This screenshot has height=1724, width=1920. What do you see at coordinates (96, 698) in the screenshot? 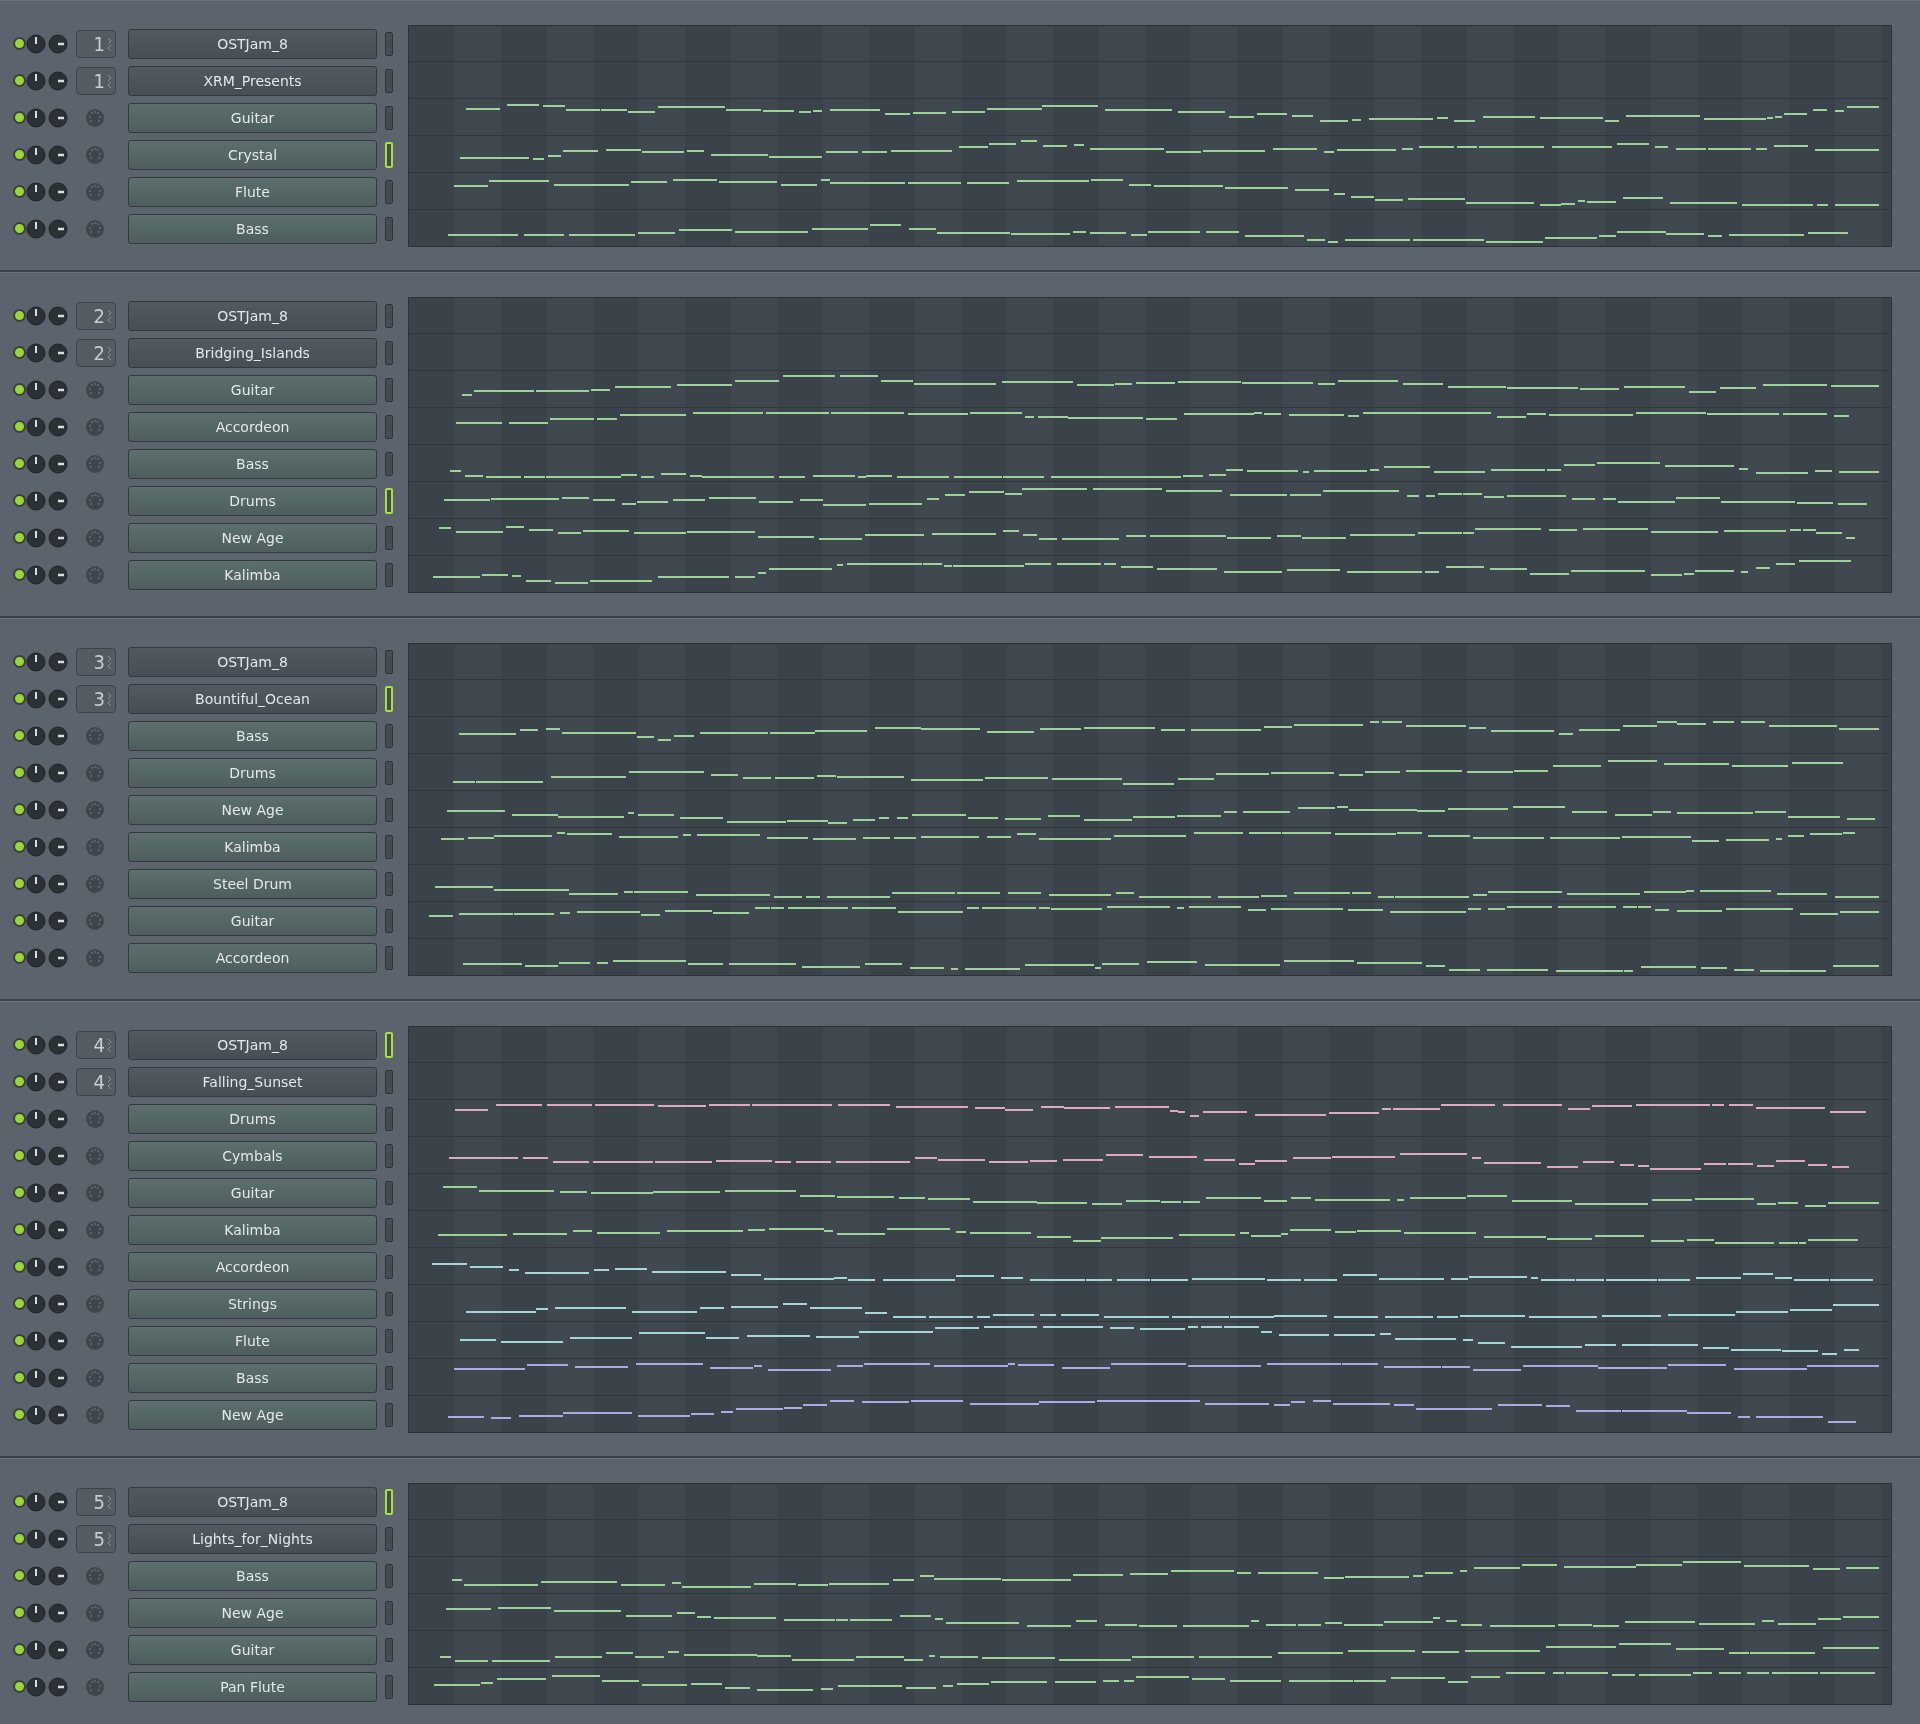
I see `pattern-number-field: 3` at bounding box center [96, 698].